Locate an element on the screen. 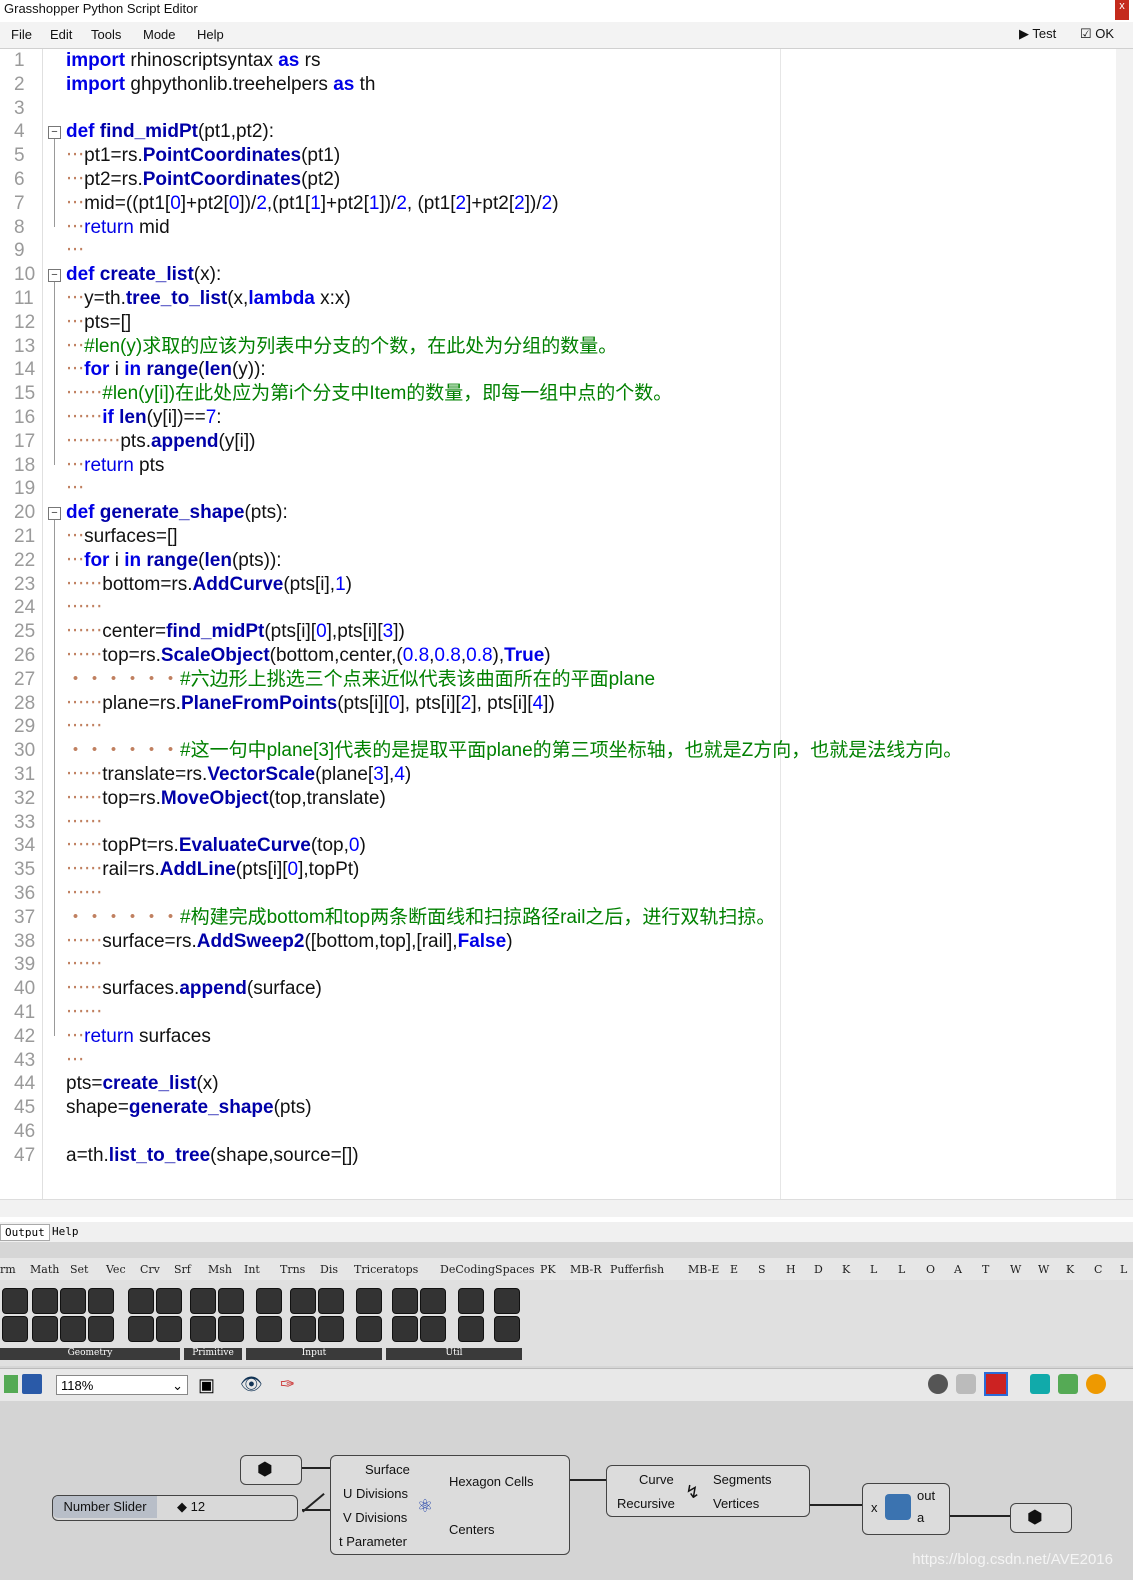 The height and width of the screenshot is (1580, 1133). open-icon is located at coordinates (11, 1384).